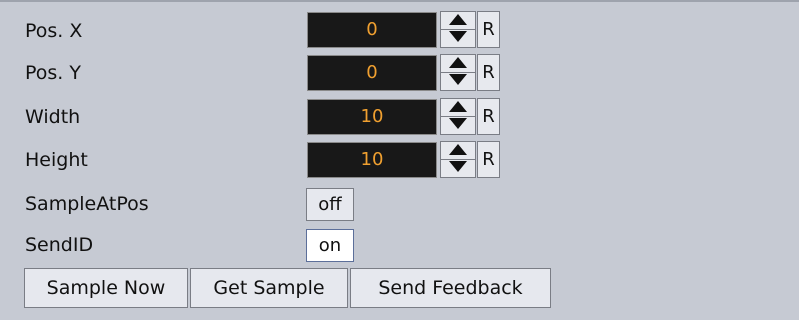 The image size is (799, 320). Describe the element at coordinates (106, 288) in the screenshot. I see `sample-now-button: Sample Now` at that location.